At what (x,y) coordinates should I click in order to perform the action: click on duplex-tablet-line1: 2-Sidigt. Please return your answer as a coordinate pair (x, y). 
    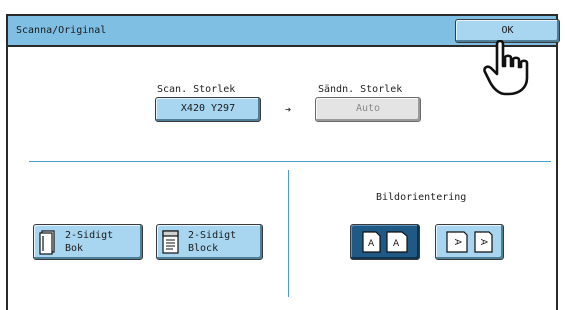
    Looking at the image, I should click on (212, 235).